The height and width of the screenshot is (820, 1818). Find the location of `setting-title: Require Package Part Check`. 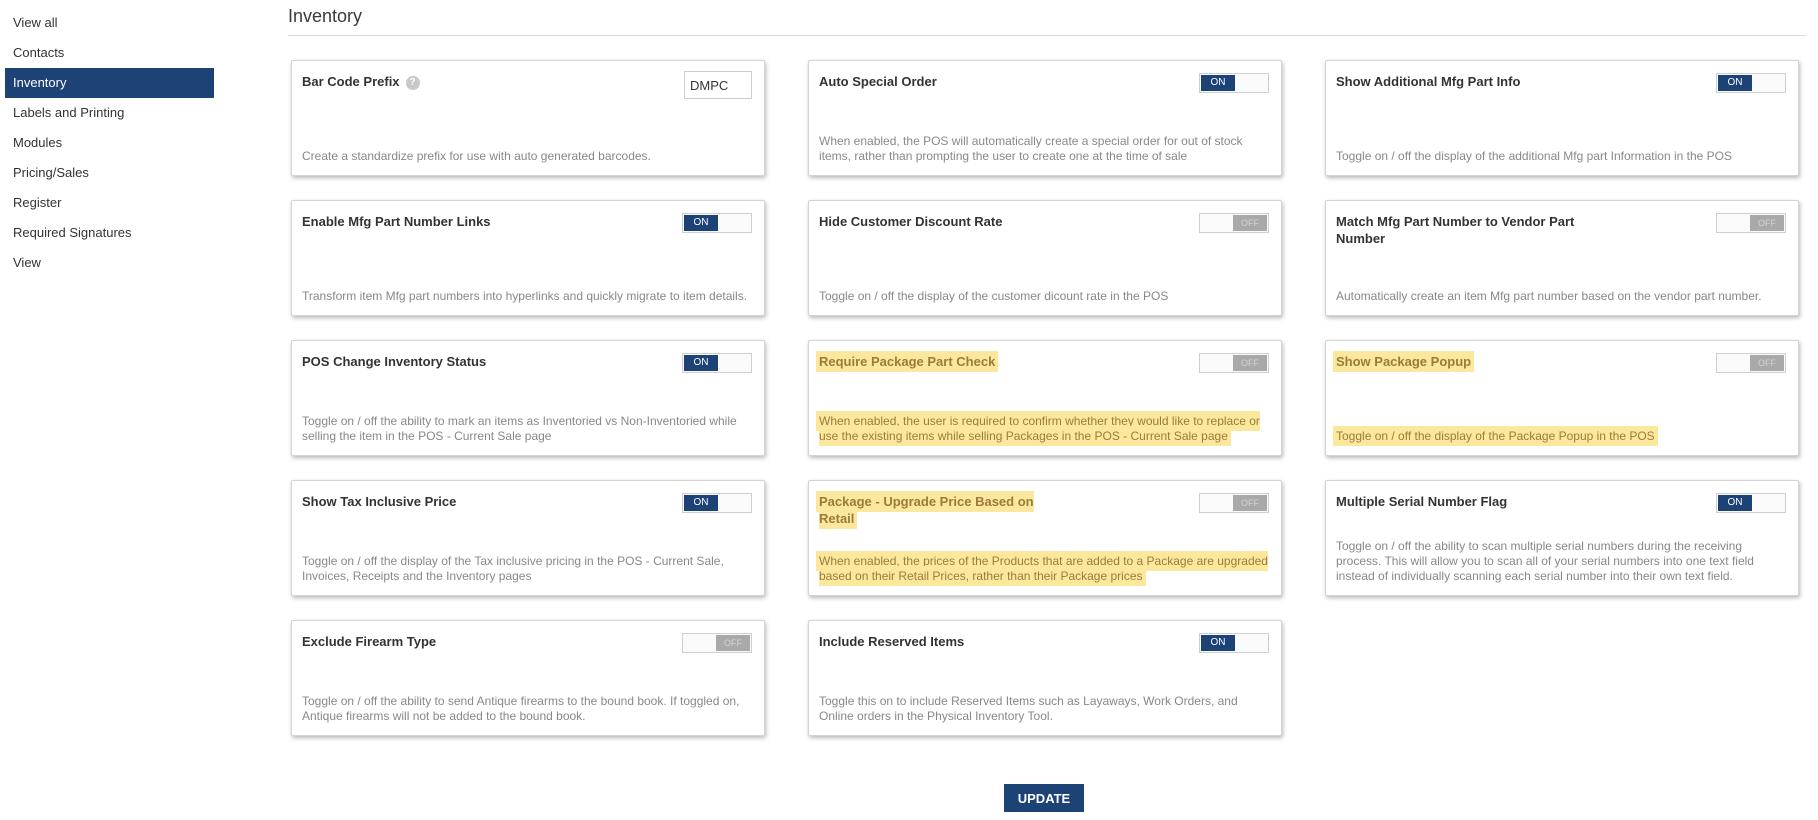

setting-title: Require Package Part Check is located at coordinates (907, 361).